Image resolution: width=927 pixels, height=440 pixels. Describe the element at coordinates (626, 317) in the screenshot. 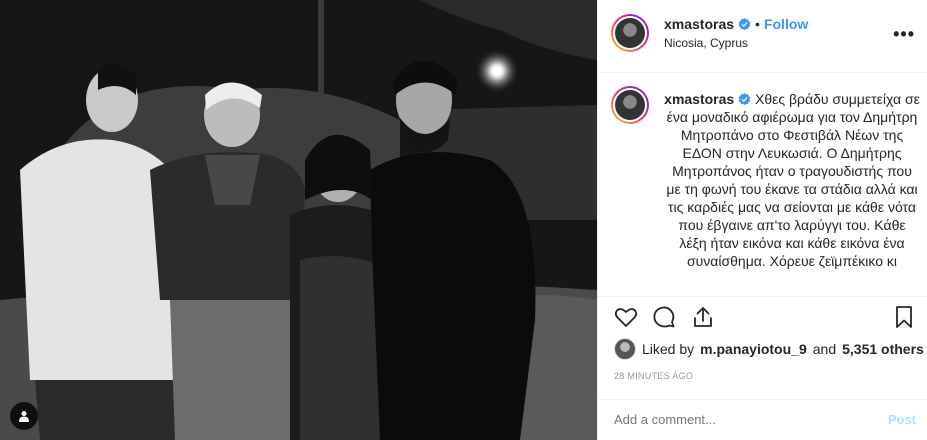

I see `heart-icon` at that location.